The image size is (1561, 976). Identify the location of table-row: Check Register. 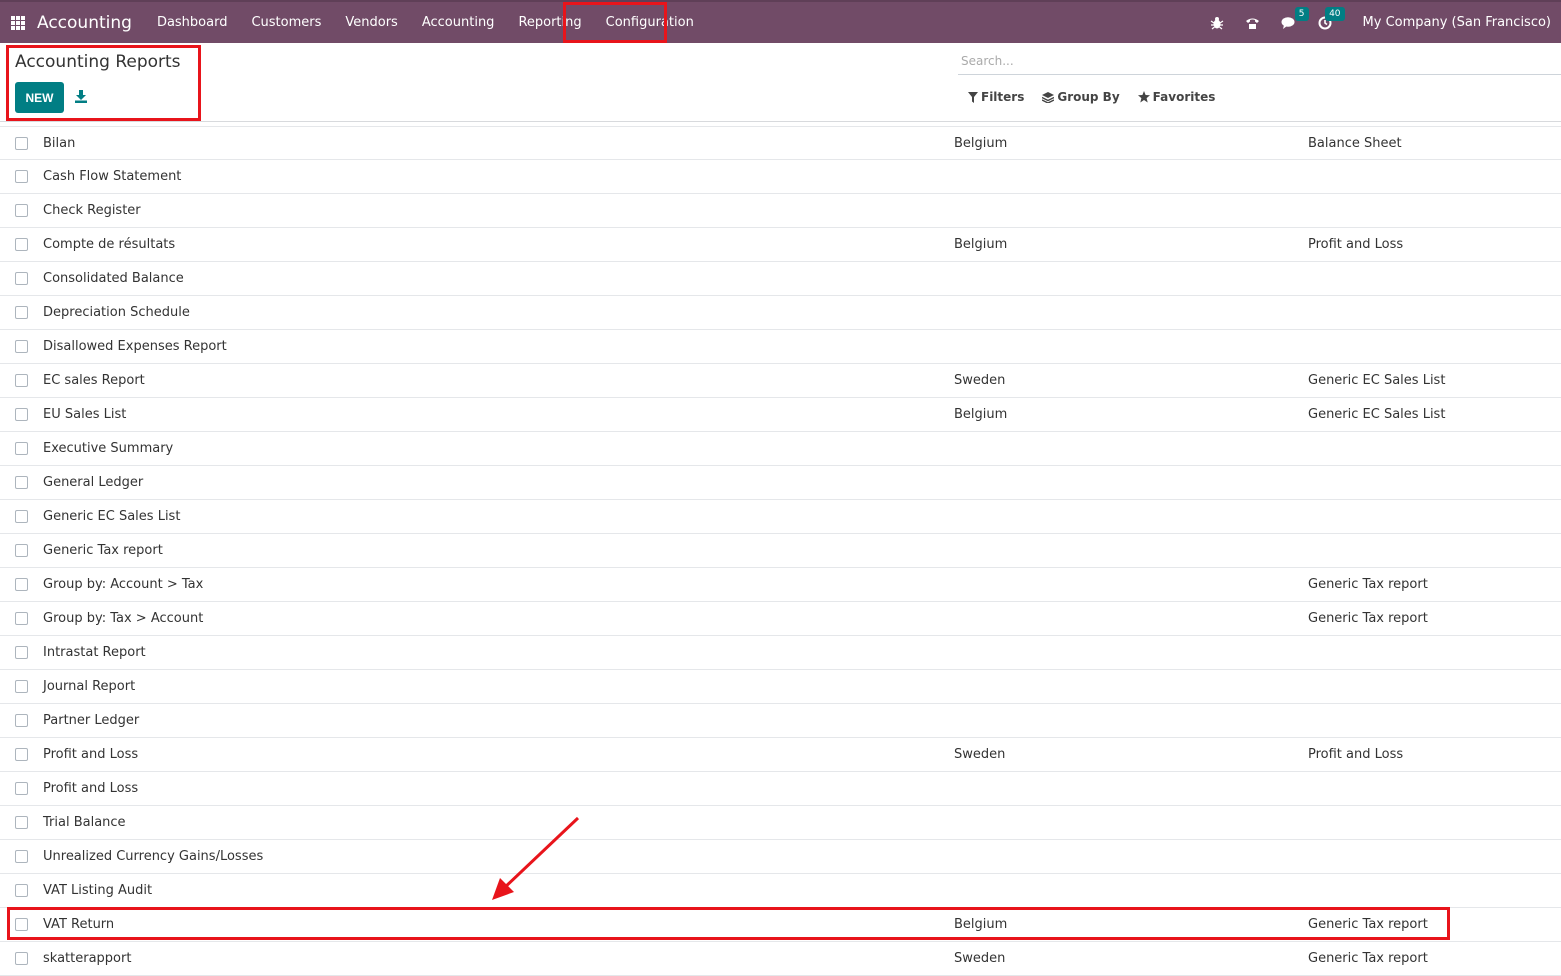
(780, 211).